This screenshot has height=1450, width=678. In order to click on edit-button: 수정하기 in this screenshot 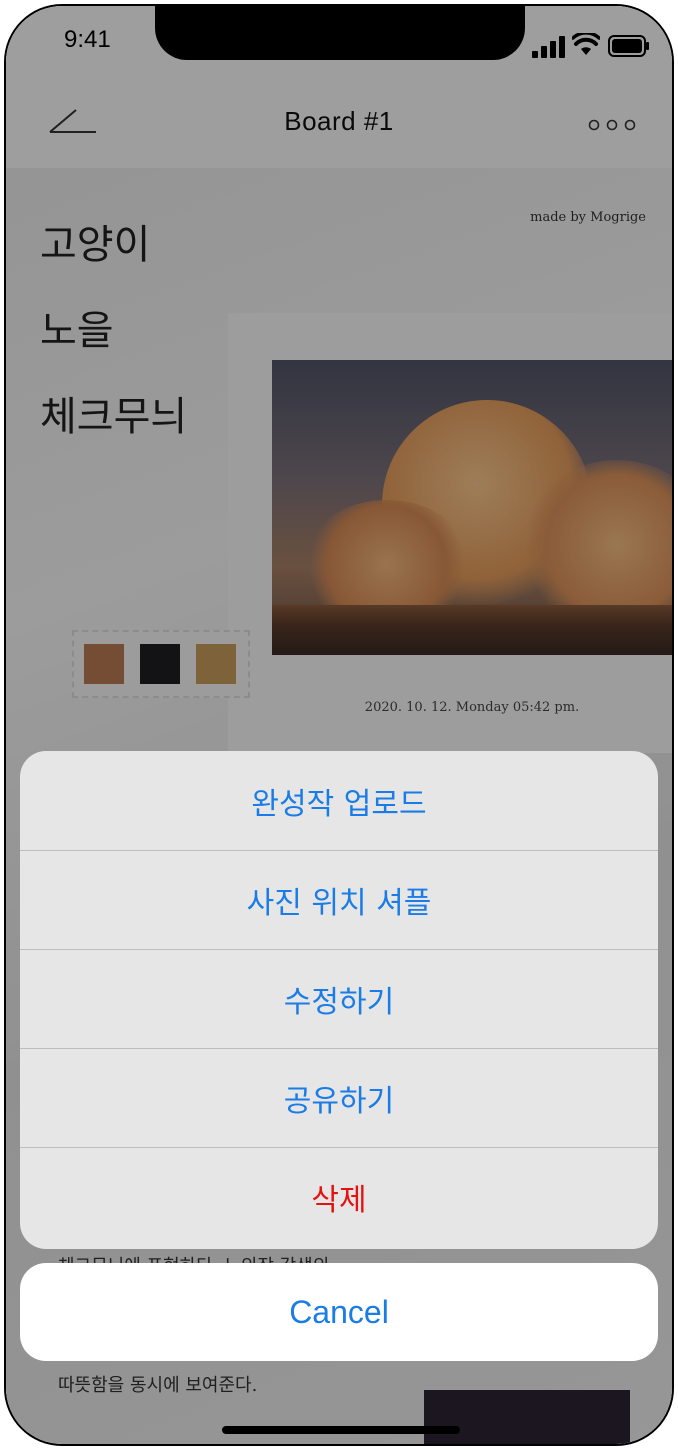, I will do `click(339, 998)`.